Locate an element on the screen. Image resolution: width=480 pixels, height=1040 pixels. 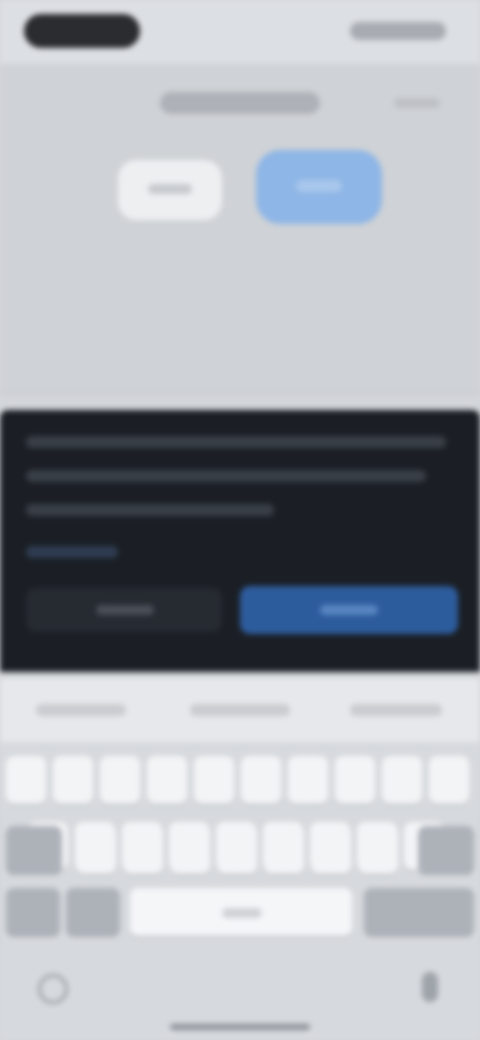
status-time is located at coordinates (82, 31).